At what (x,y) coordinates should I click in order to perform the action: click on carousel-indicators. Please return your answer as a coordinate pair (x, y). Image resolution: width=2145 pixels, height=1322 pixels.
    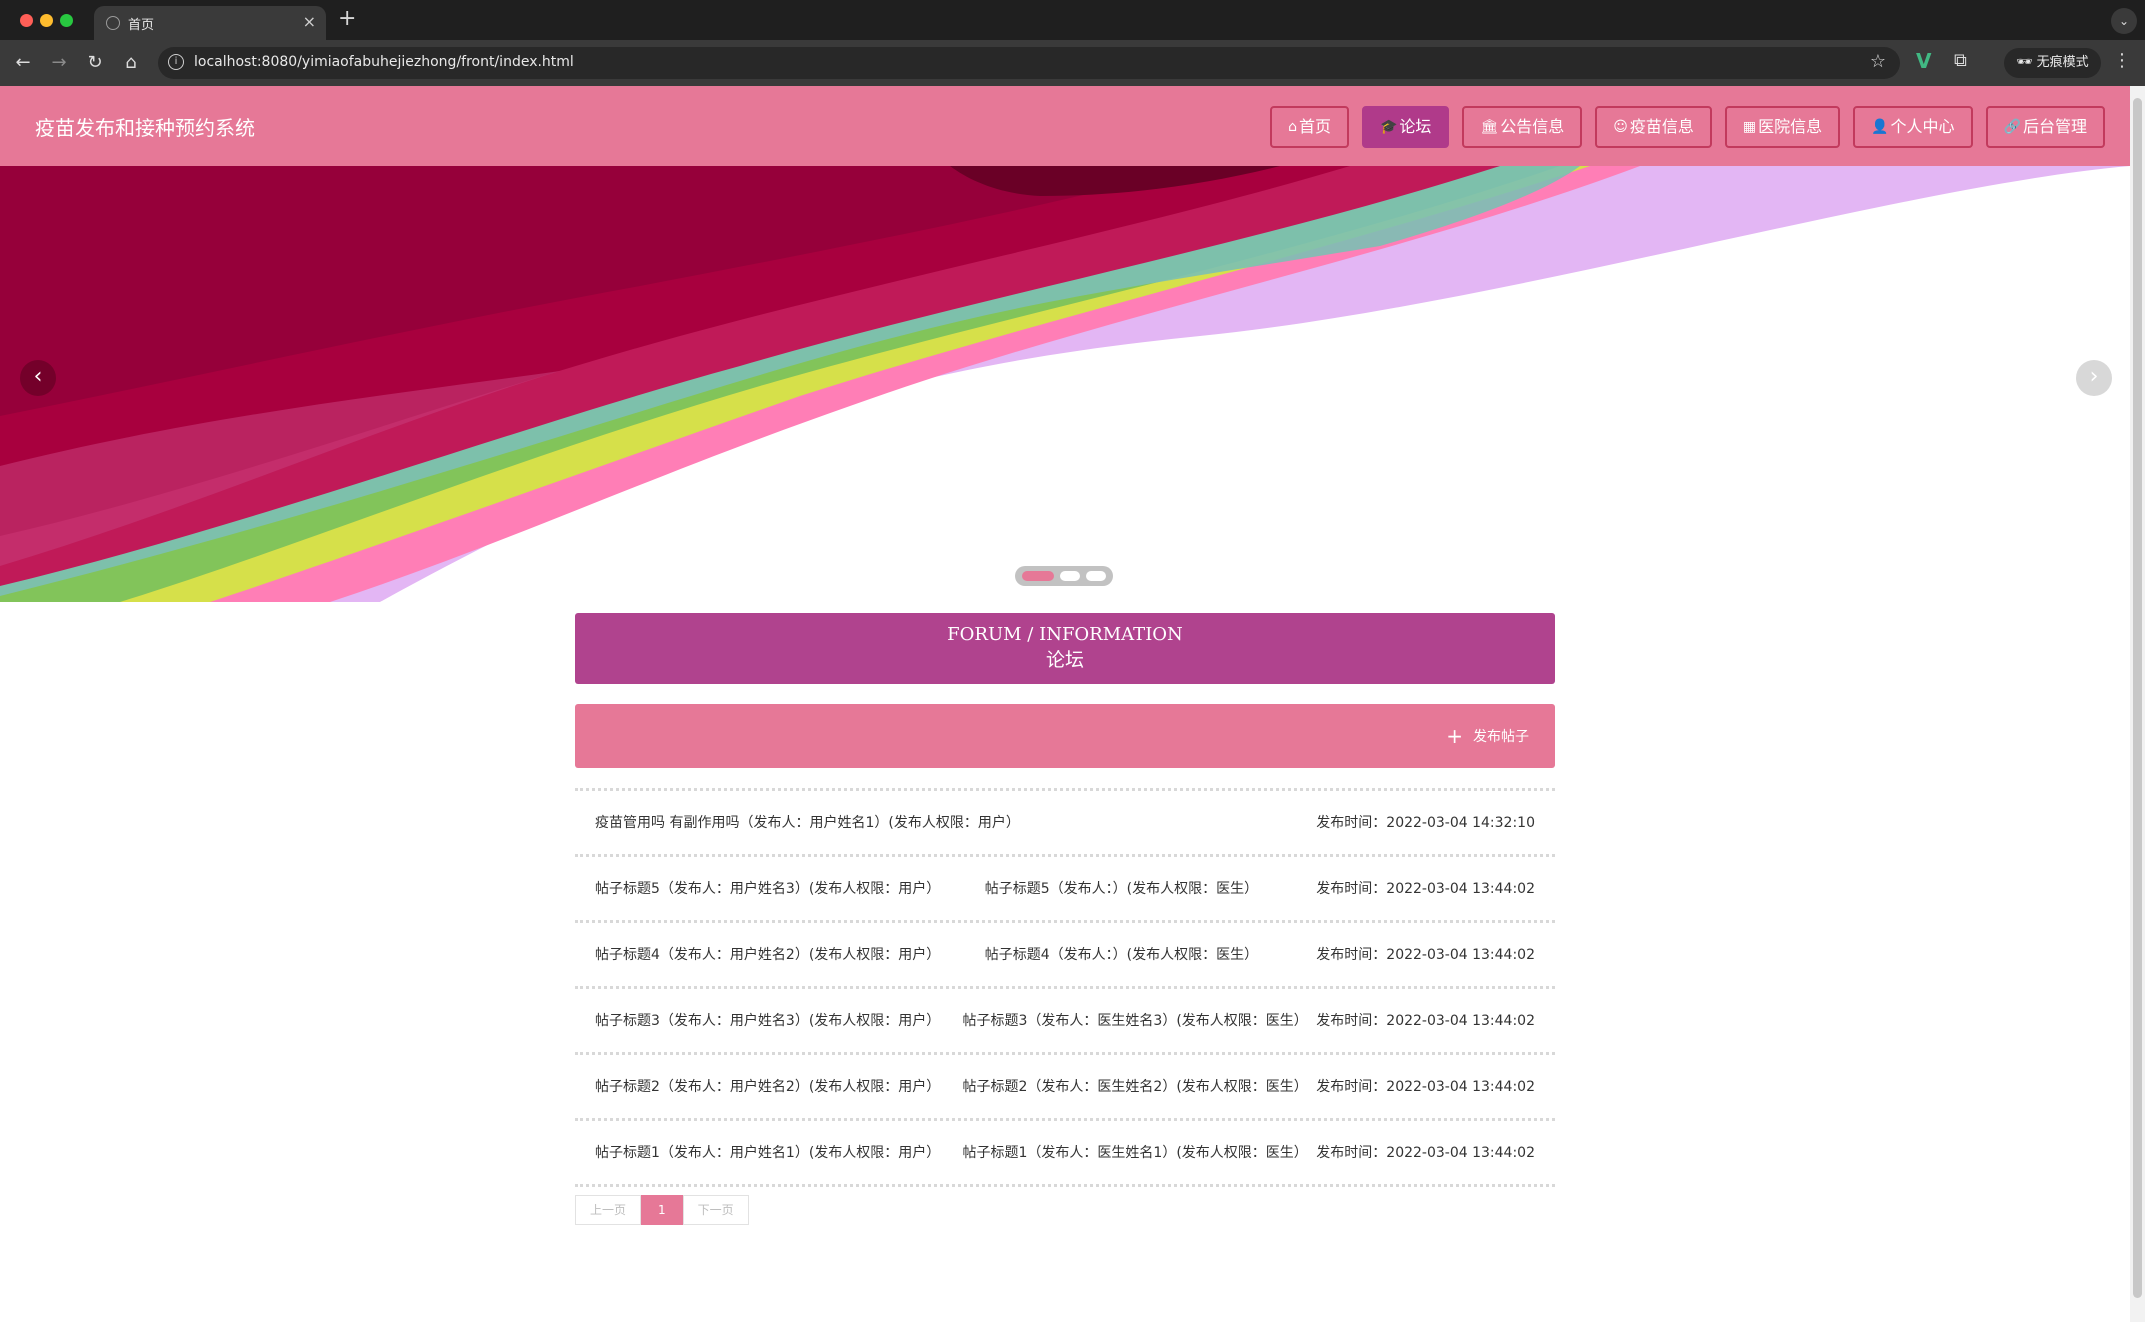
    Looking at the image, I should click on (1064, 576).